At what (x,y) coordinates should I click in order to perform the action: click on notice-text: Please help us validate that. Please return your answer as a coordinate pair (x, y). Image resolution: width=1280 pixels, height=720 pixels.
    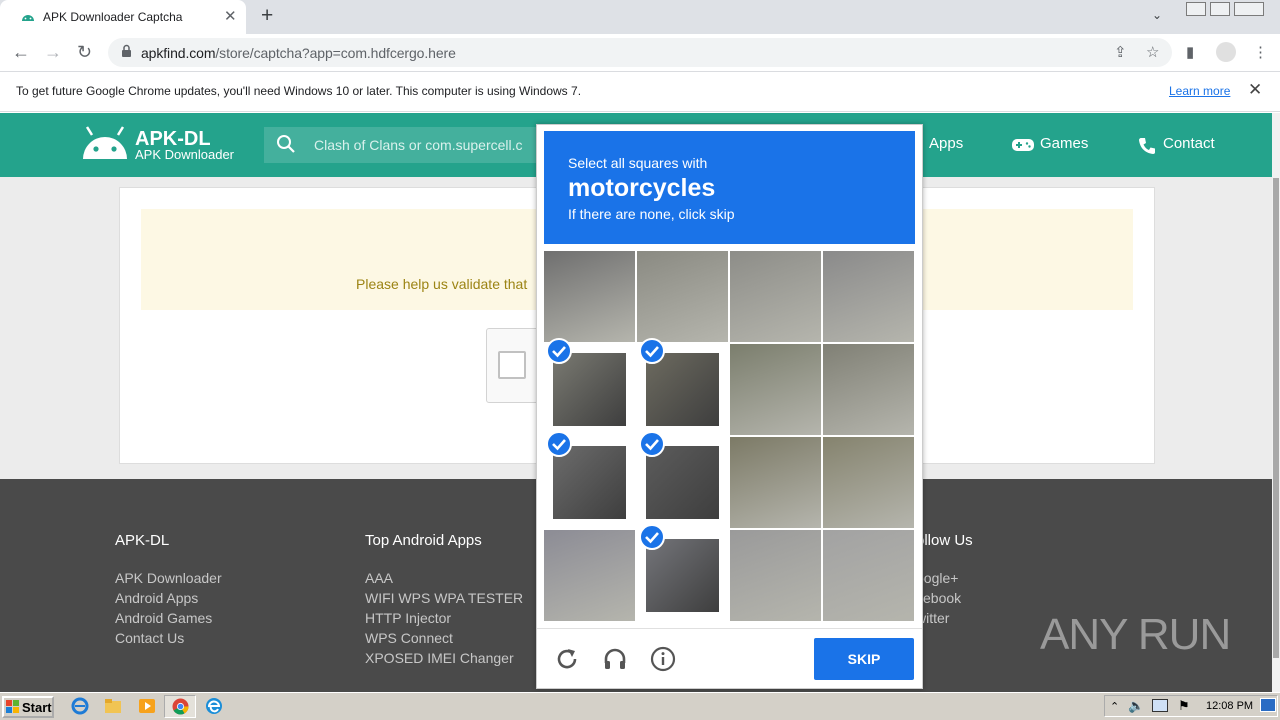
    Looking at the image, I should click on (442, 284).